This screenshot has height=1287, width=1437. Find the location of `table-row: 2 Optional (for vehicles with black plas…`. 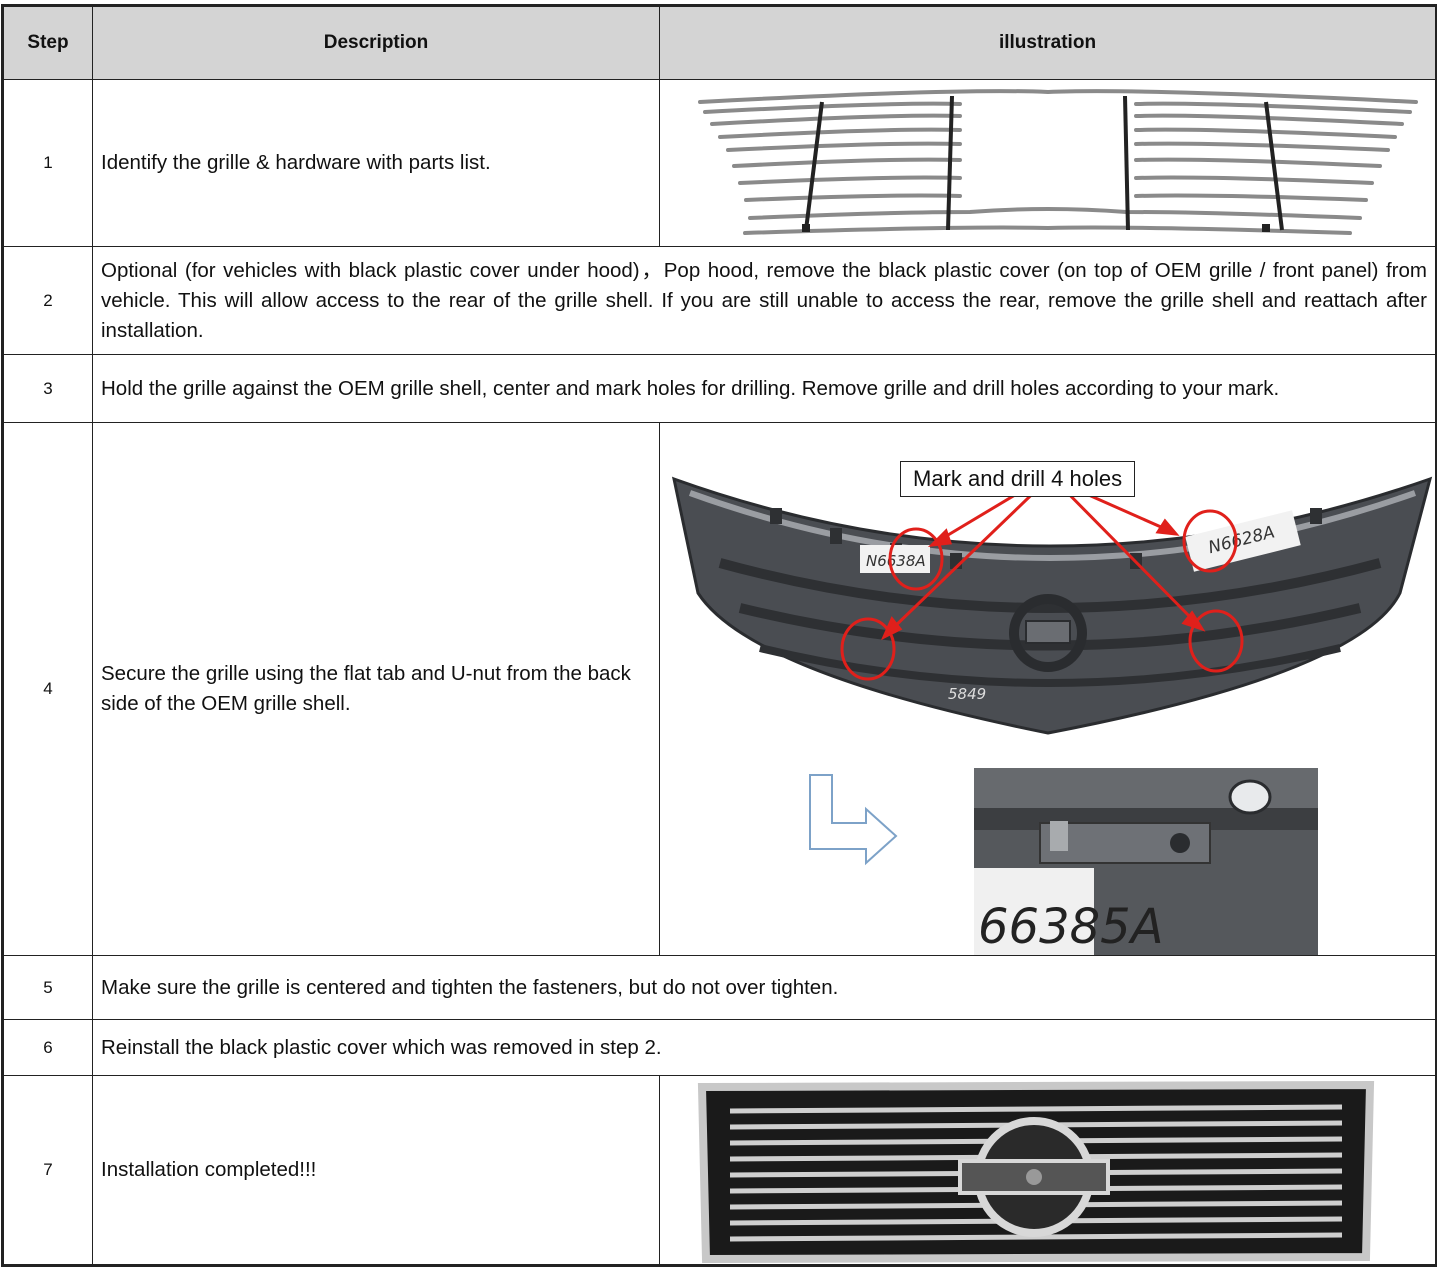

table-row: 2 Optional (for vehicles with black plas… is located at coordinates (719, 300).